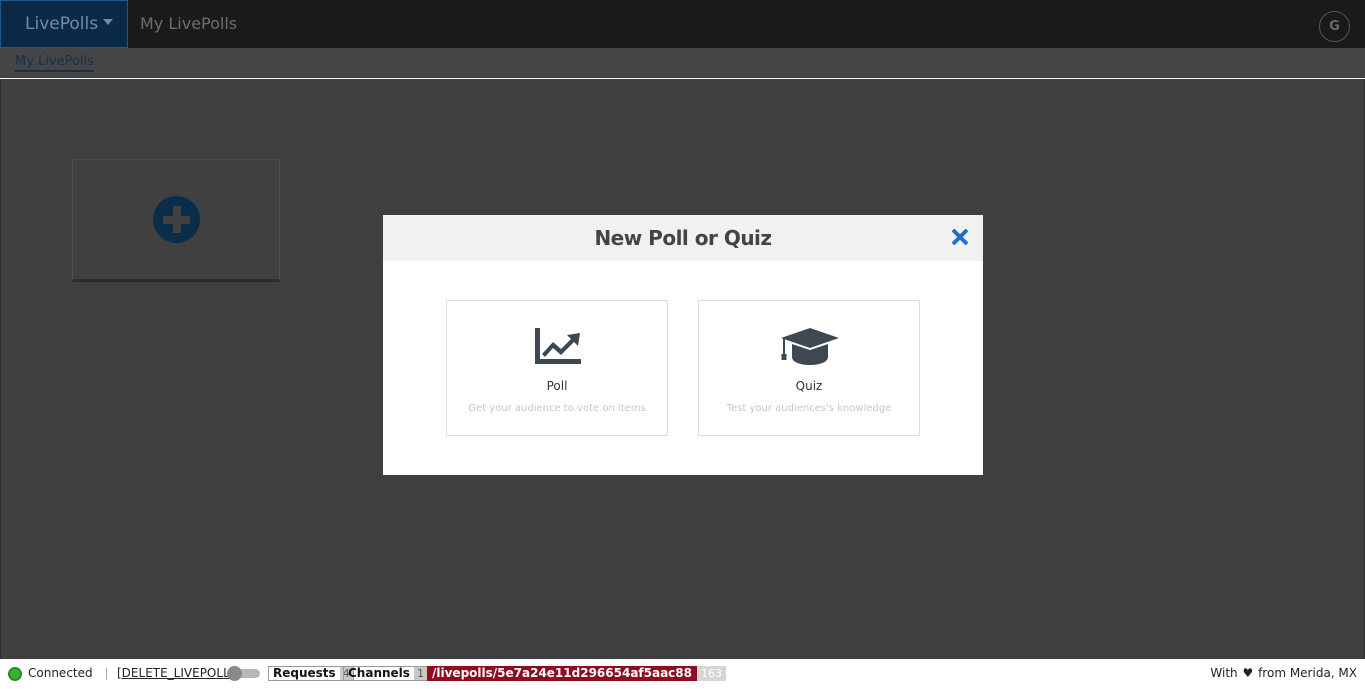 This screenshot has width=1365, height=689. I want to click on close-icon, so click(960, 237).